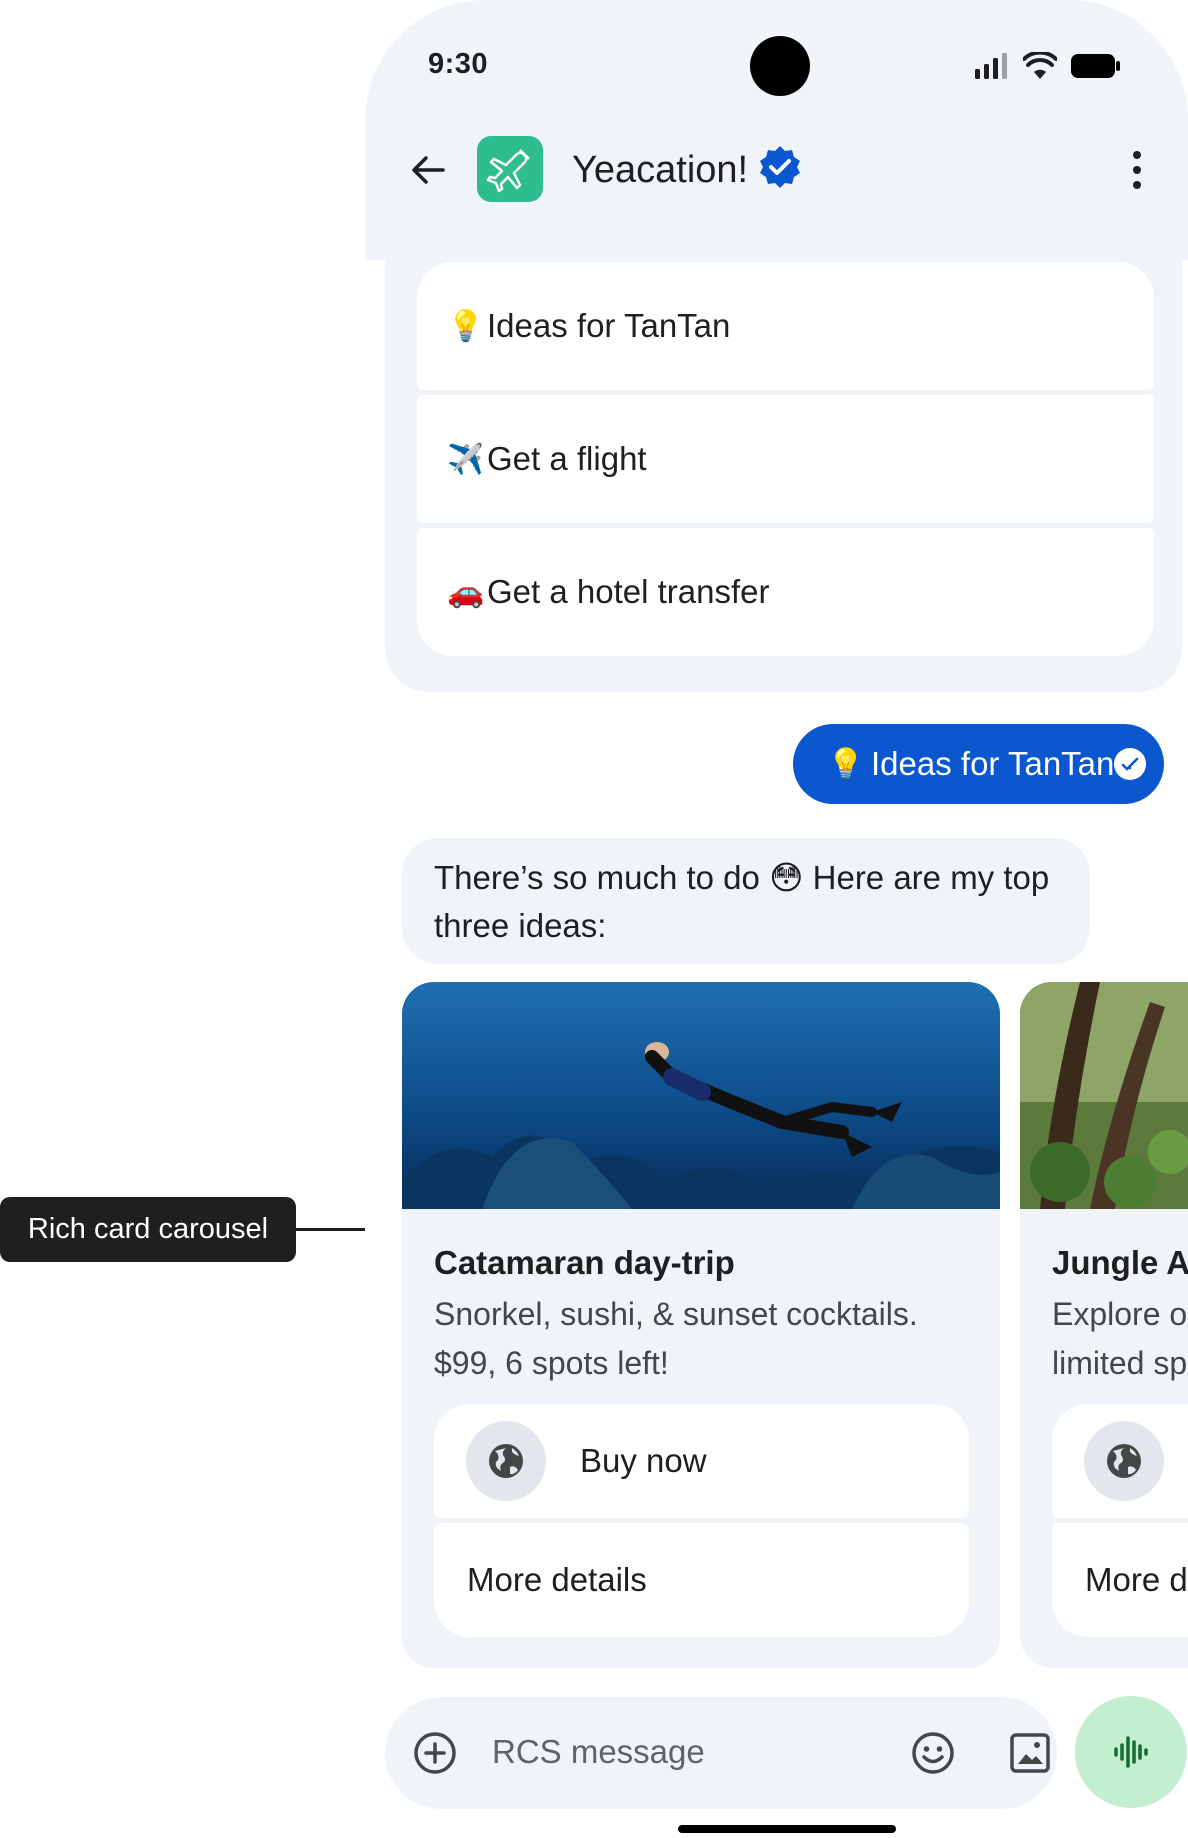 This screenshot has height=1838, width=1188. I want to click on suggestion-hotel-transfer: 🚗 Get a hotel transfer, so click(785, 592).